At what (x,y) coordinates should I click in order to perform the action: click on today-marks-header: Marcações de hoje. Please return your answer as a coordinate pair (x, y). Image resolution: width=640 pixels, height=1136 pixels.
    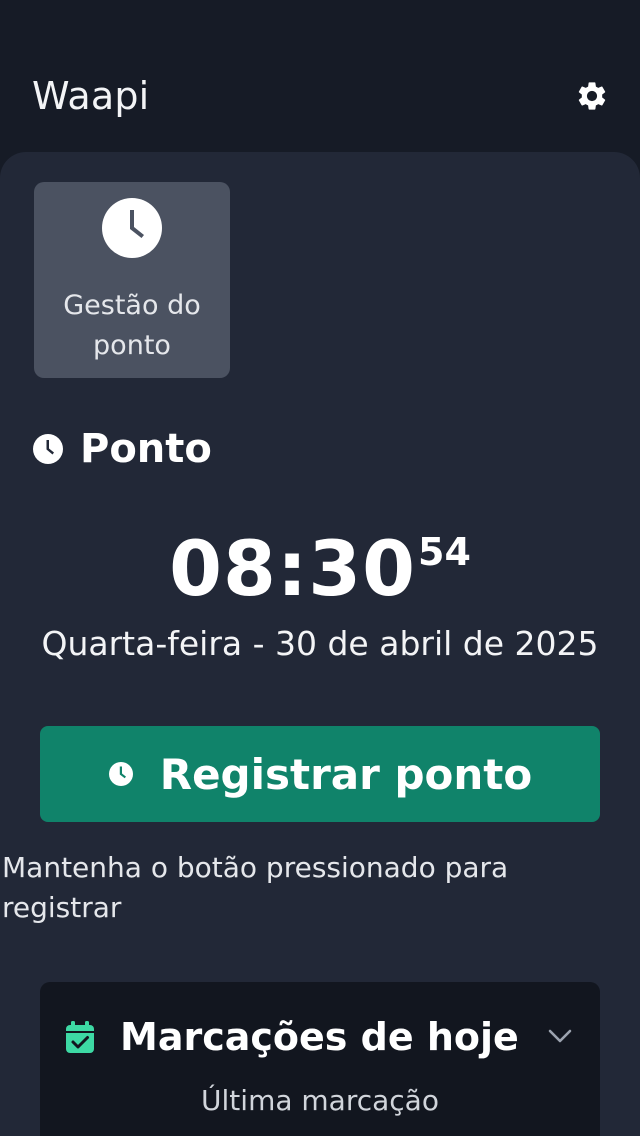
    Looking at the image, I should click on (320, 1037).